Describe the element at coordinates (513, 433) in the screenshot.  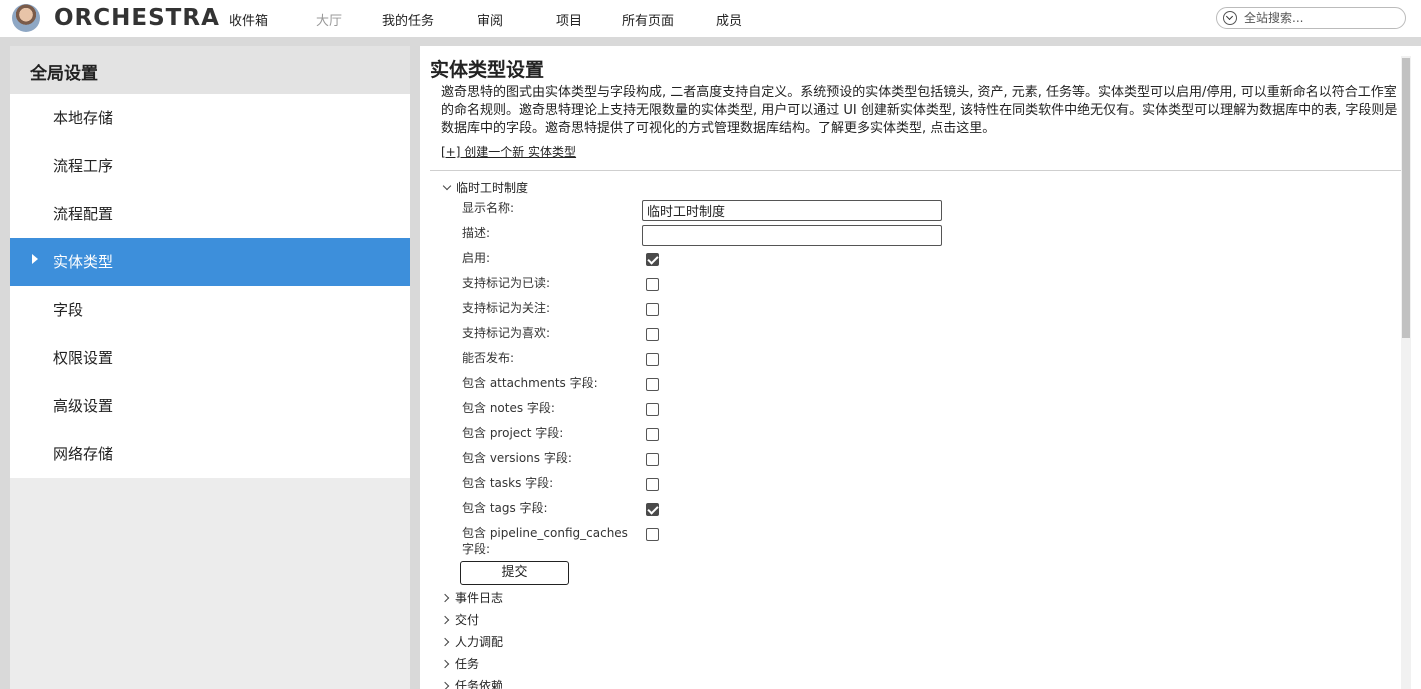
I see `checkbox-label: 包含 project 字段:` at that location.